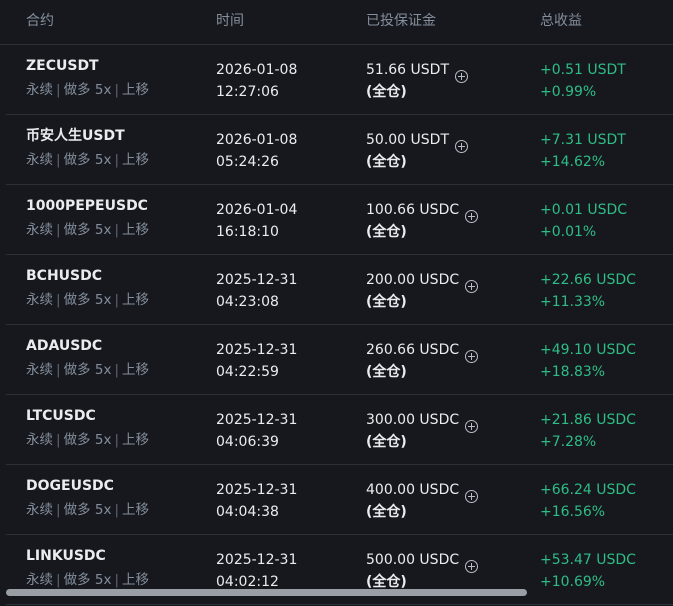  What do you see at coordinates (75, 136) in the screenshot?
I see `contract-symbol: 币安人生USDT` at bounding box center [75, 136].